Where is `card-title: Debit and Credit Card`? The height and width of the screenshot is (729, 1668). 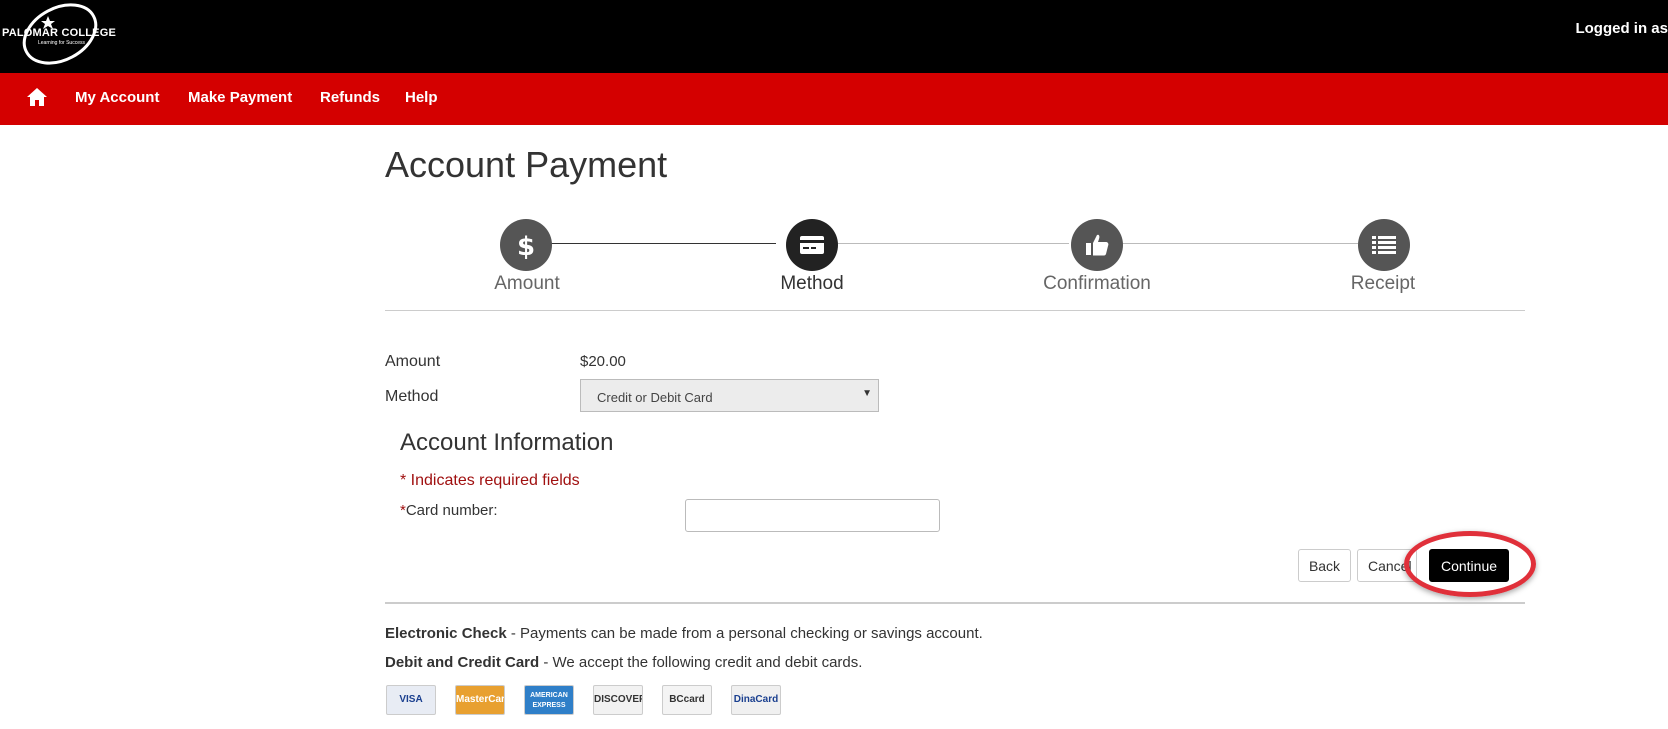
card-title: Debit and Credit Card is located at coordinates (462, 662).